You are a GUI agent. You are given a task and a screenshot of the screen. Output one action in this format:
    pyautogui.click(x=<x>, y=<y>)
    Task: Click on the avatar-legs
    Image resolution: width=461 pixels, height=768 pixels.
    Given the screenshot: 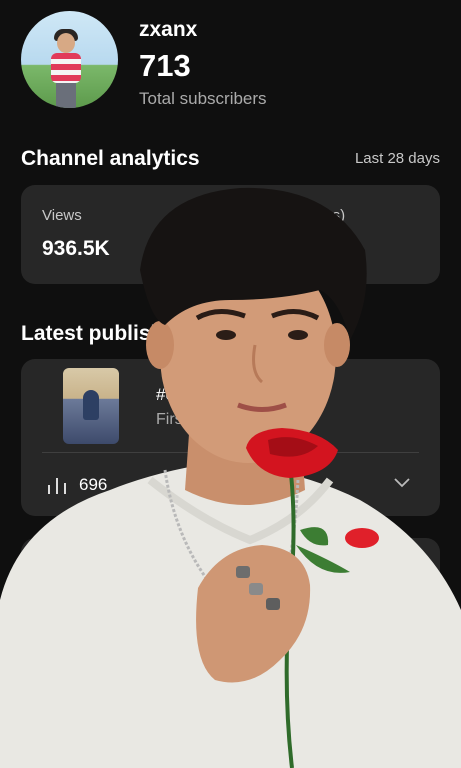 What is the action you would take?
    pyautogui.click(x=66, y=95)
    